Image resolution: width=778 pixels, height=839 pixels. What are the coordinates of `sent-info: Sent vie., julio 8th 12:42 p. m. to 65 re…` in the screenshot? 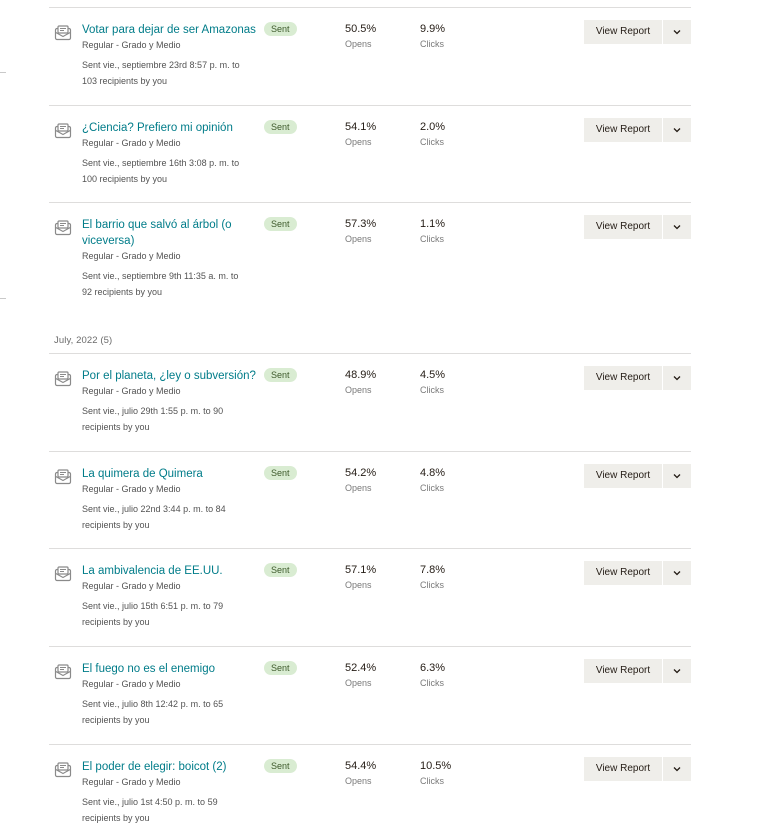 It's located at (153, 712).